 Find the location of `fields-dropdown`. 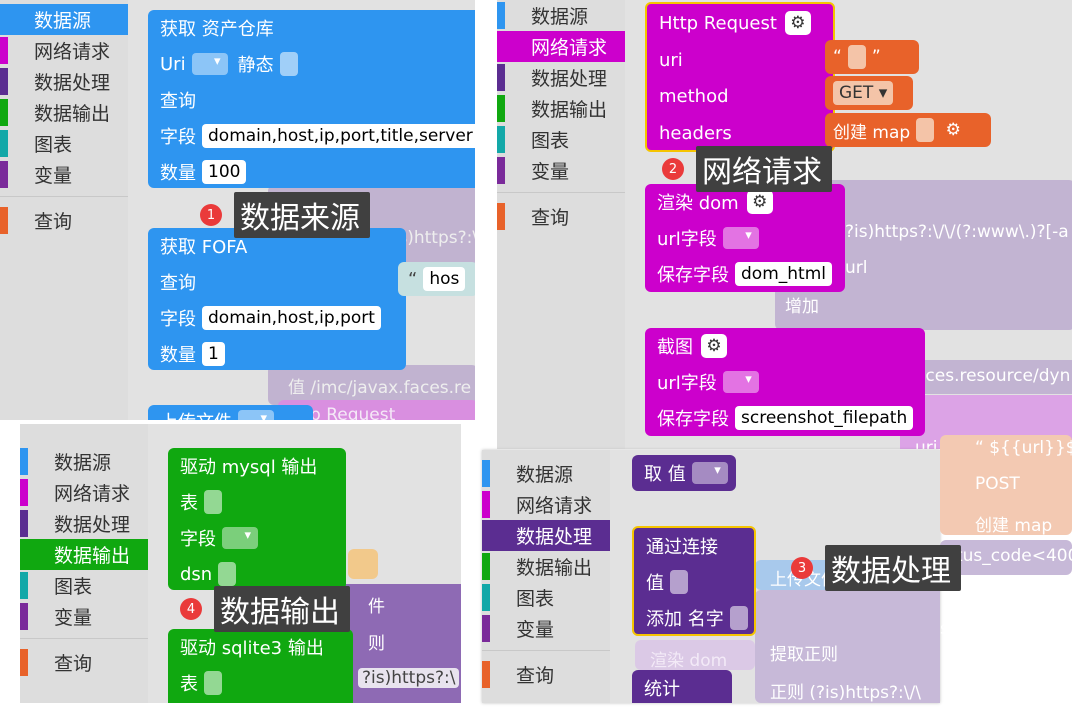

fields-dropdown is located at coordinates (240, 538).